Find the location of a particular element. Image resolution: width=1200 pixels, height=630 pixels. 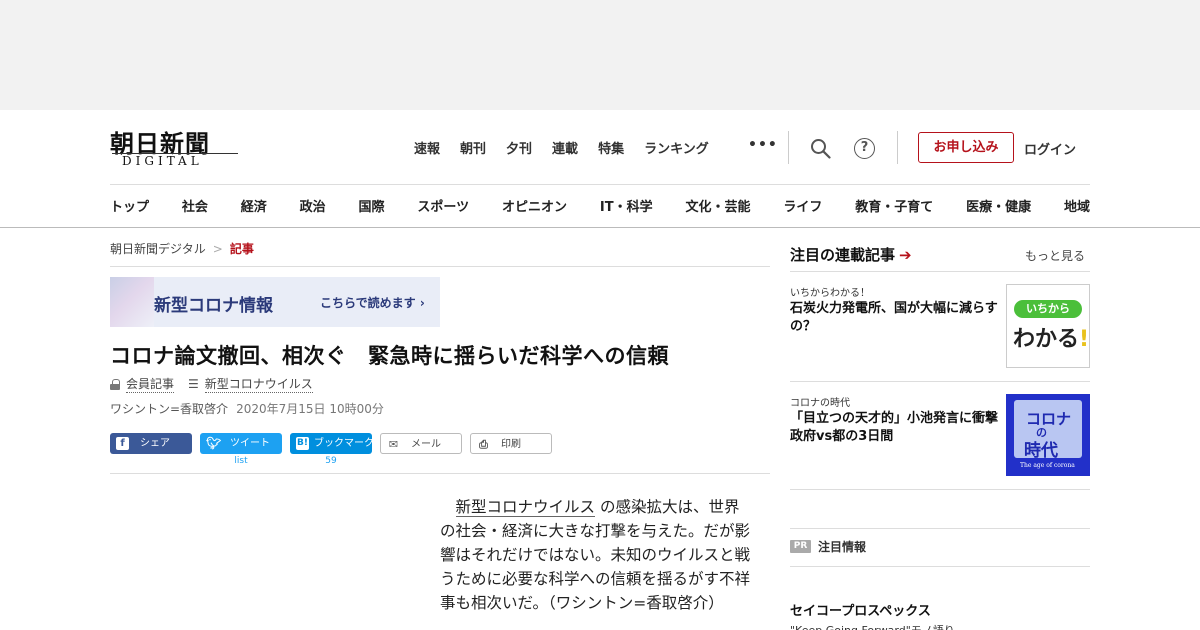

thumb-text-jidai: 時代 is located at coordinates (1041, 451).